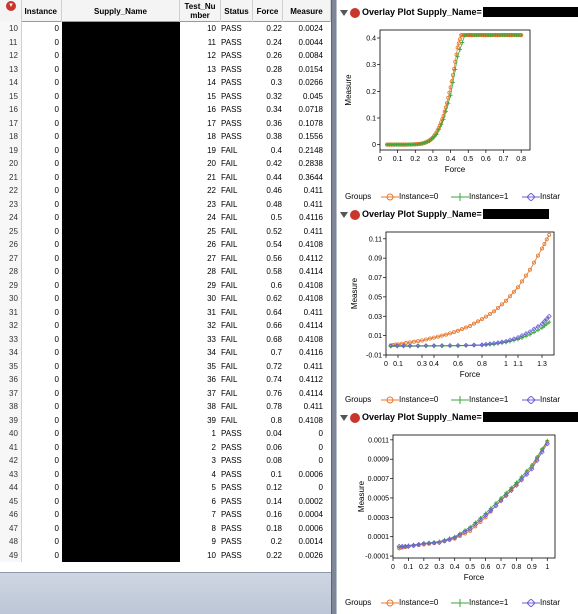 This screenshot has height=614, width=578. What do you see at coordinates (165, 339) in the screenshot?
I see `table-row: 33 0 33 FAIL 0.68 0.4108` at bounding box center [165, 339].